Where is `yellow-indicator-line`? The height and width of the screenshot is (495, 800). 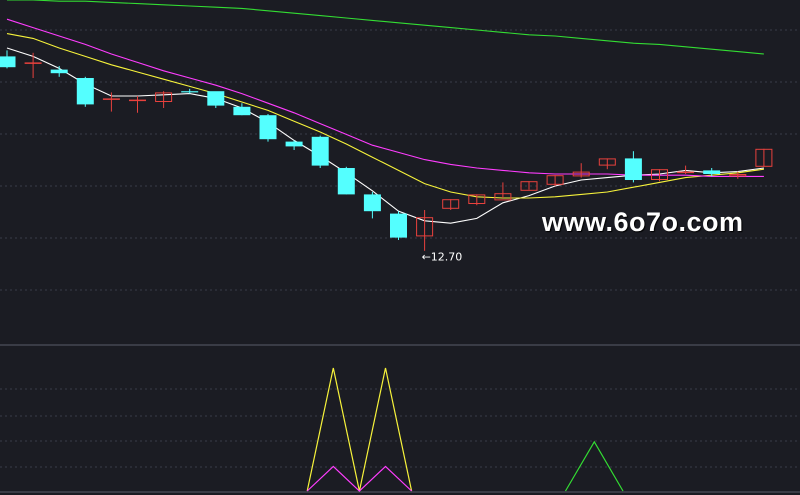 yellow-indicator-line is located at coordinates (359, 429).